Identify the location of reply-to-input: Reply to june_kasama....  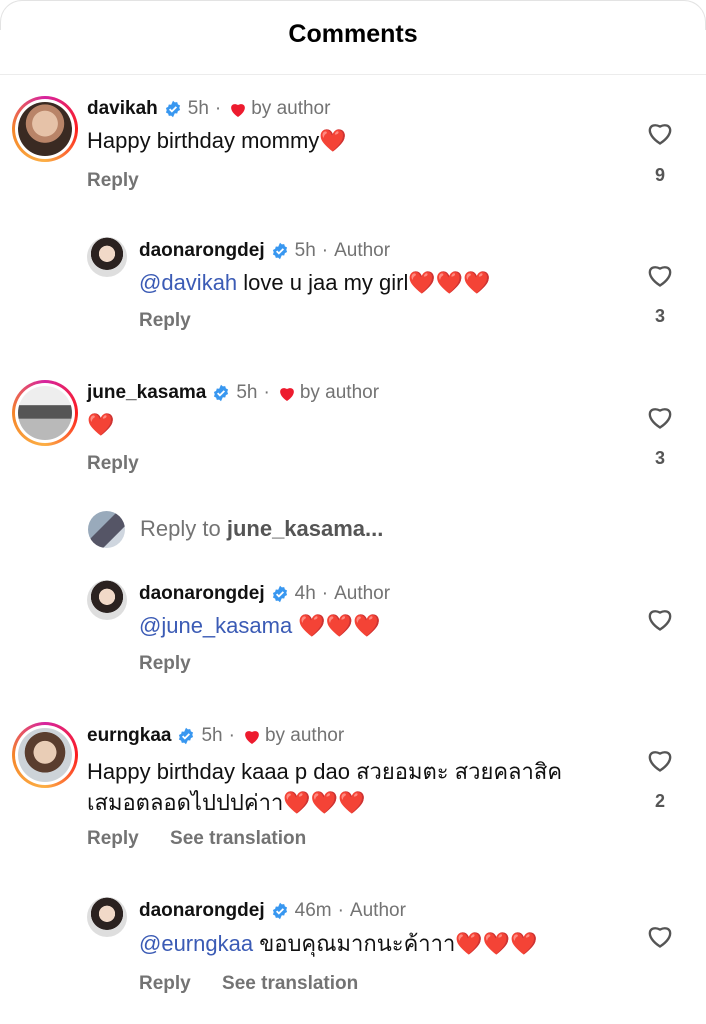
(261, 529).